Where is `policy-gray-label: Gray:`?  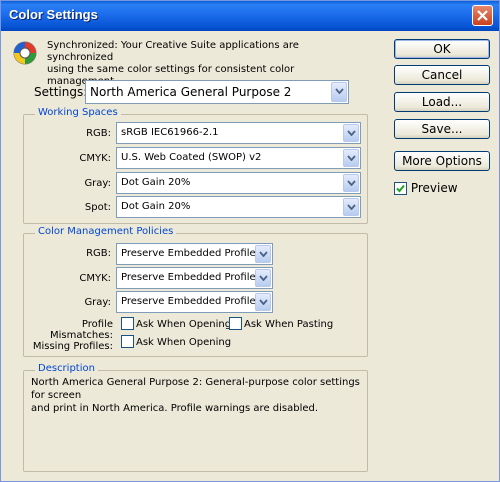
policy-gray-label: Gray: is located at coordinates (97, 302).